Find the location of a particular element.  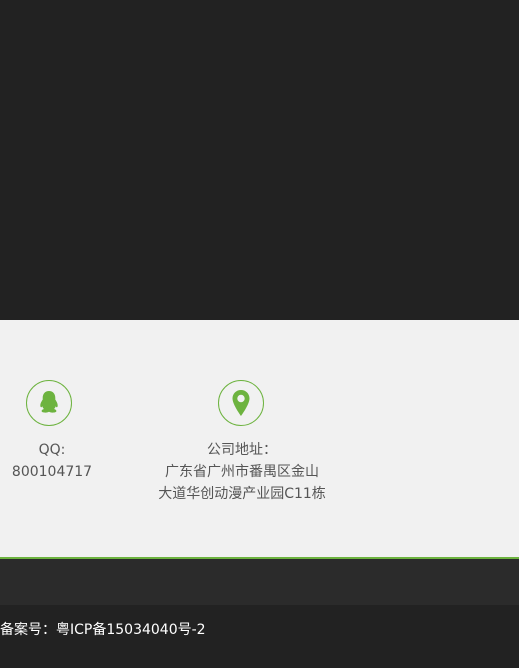

qq-penguin-icon is located at coordinates (49, 402).